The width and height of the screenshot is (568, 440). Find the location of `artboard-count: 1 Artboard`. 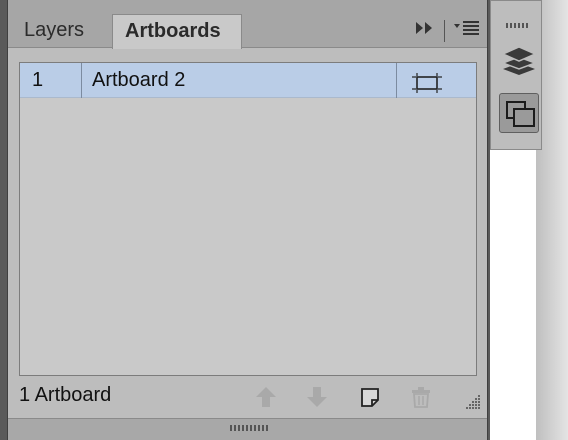

artboard-count: 1 Artboard is located at coordinates (65, 395).